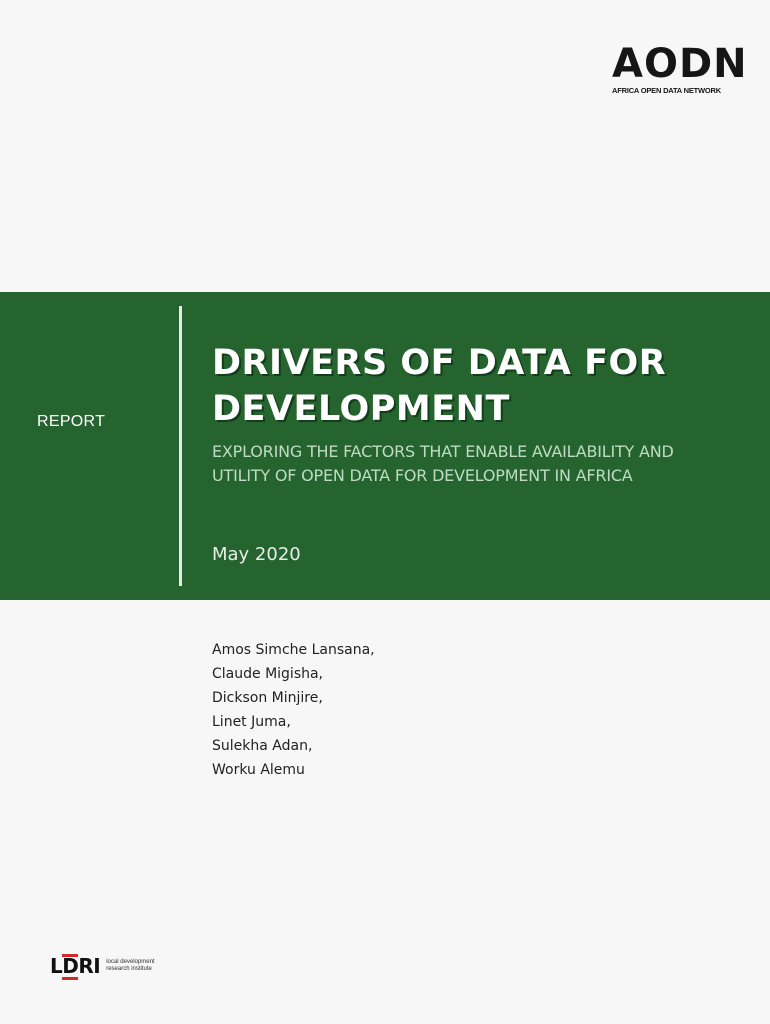  What do you see at coordinates (267, 698) in the screenshot?
I see `author-name: Dickson Minjire,` at bounding box center [267, 698].